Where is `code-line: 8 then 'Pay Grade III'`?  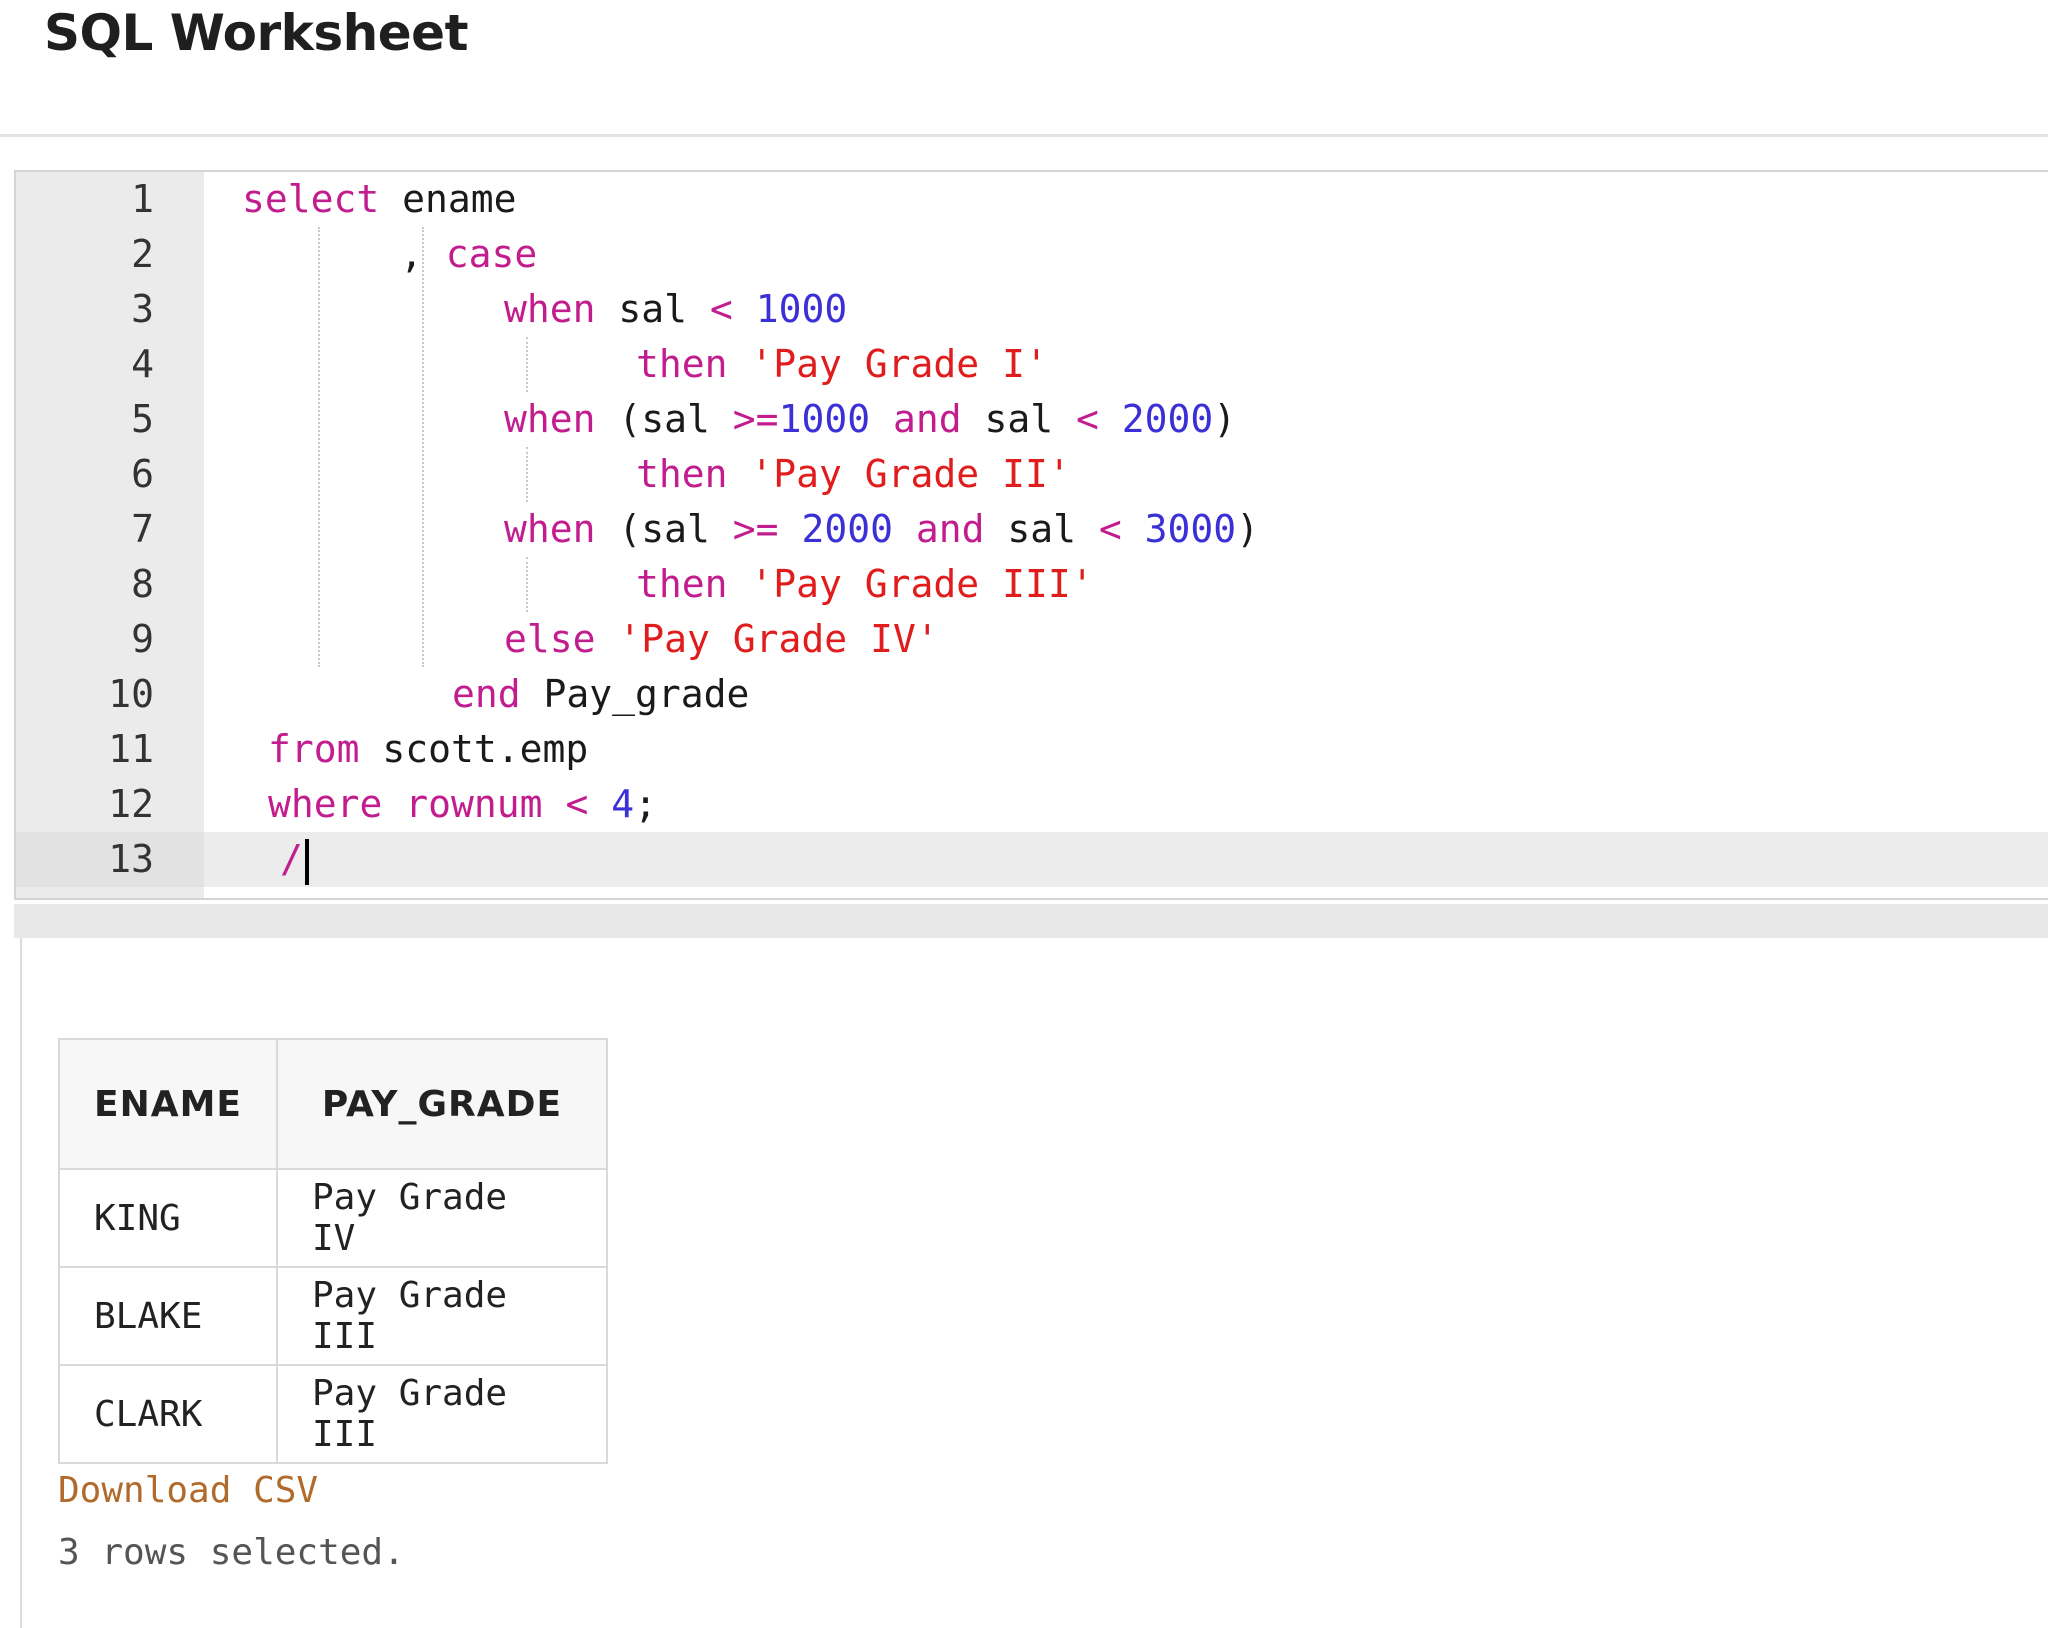
code-line: 8 then 'Pay Grade III' is located at coordinates (1032, 584).